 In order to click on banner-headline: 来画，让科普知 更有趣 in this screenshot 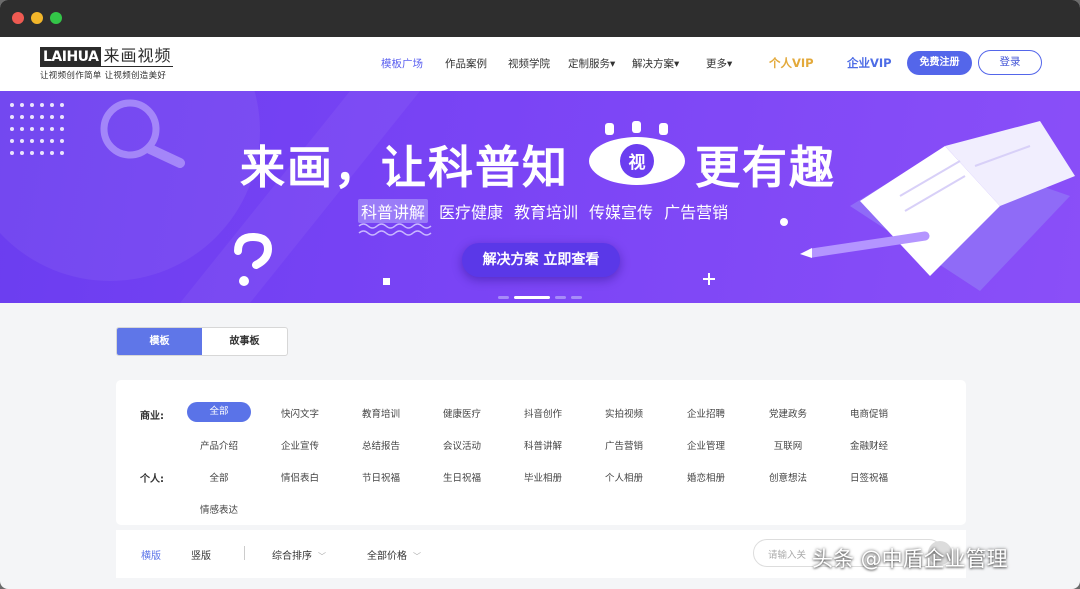, I will do `click(537, 163)`.